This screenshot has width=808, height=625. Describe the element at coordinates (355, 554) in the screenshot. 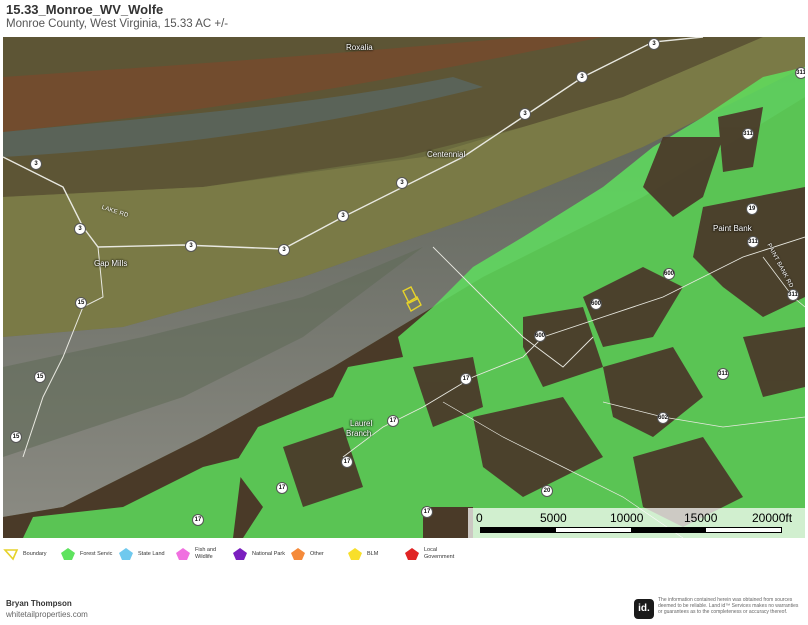

I see `blm-swatch-icon` at that location.